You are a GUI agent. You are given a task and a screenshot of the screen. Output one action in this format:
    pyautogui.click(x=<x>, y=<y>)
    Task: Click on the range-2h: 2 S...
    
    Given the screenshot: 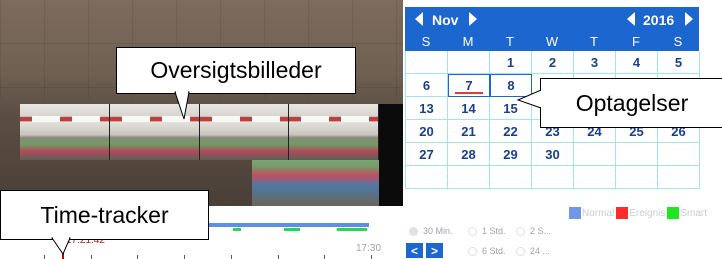 What is the action you would take?
    pyautogui.click(x=533, y=231)
    